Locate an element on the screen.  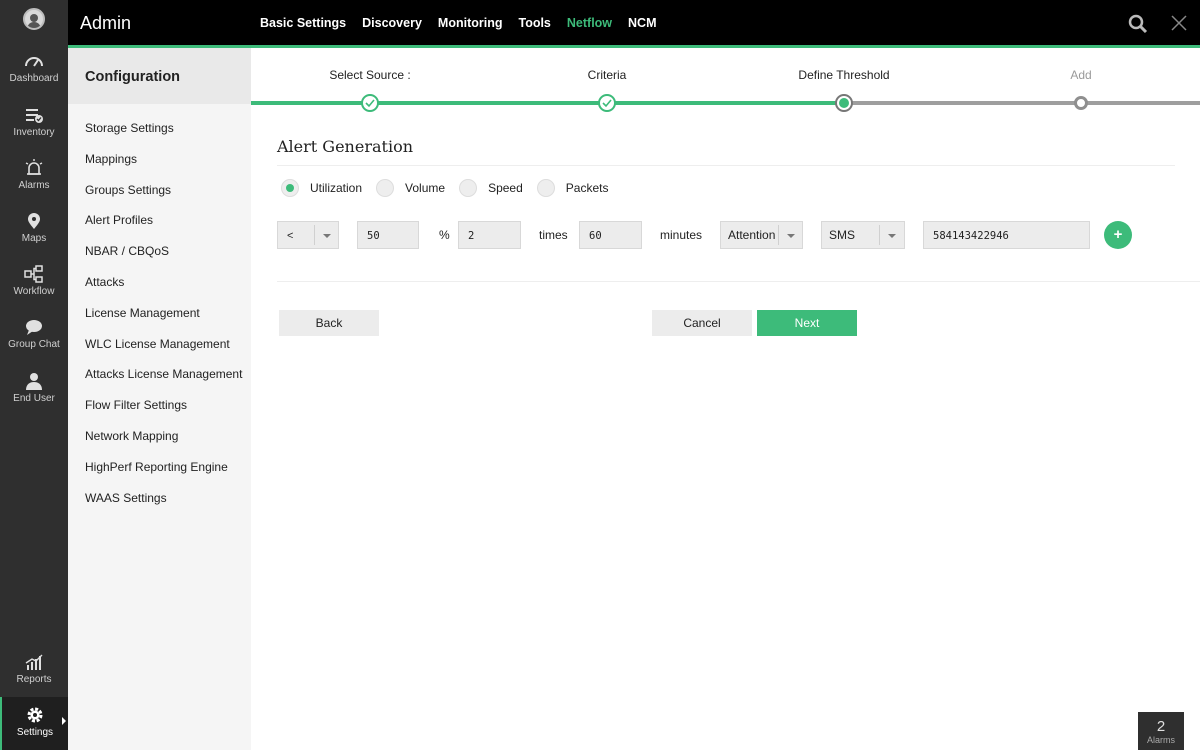
radio-utilization: Utilization is located at coordinates (321, 188).